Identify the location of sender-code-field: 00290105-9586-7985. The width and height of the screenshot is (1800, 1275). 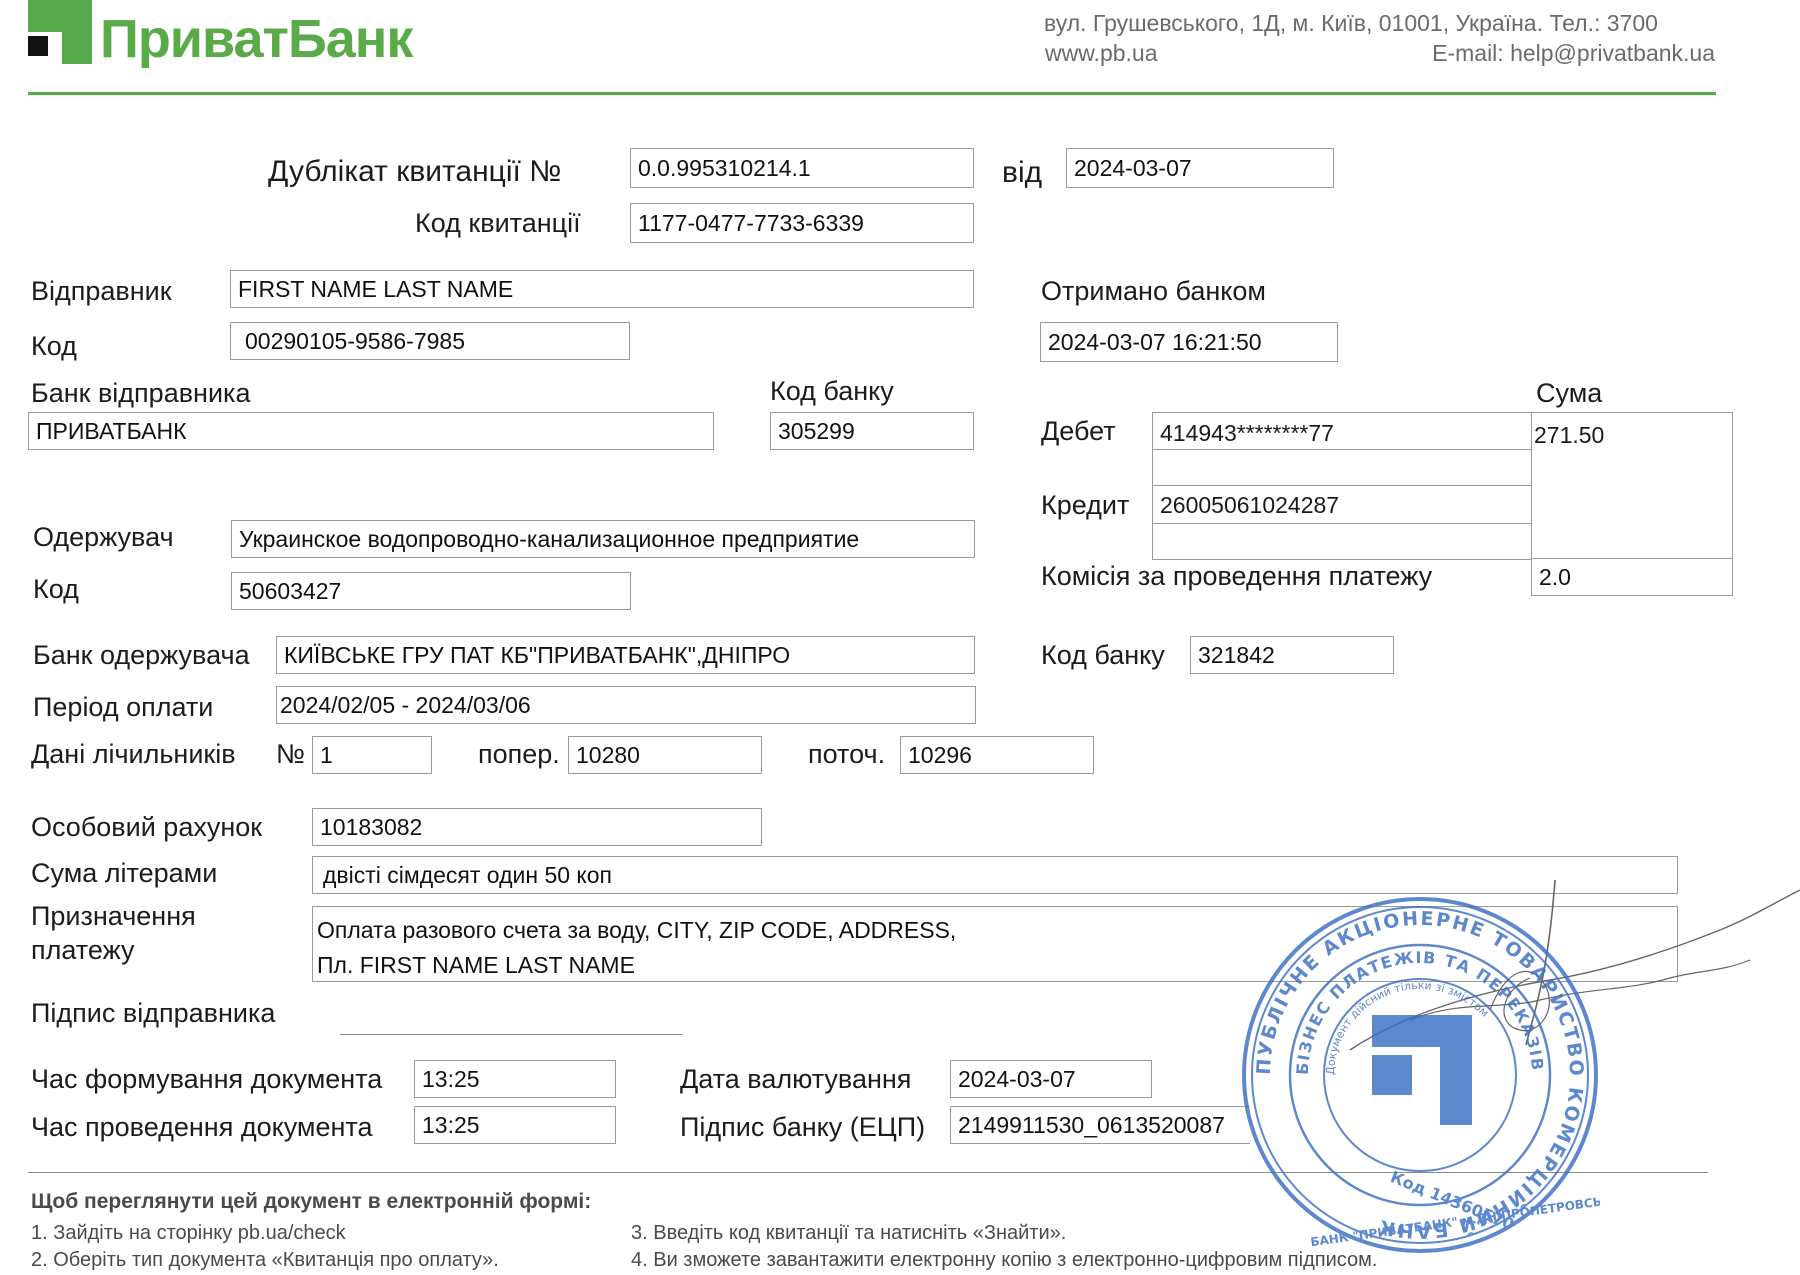
(430, 341).